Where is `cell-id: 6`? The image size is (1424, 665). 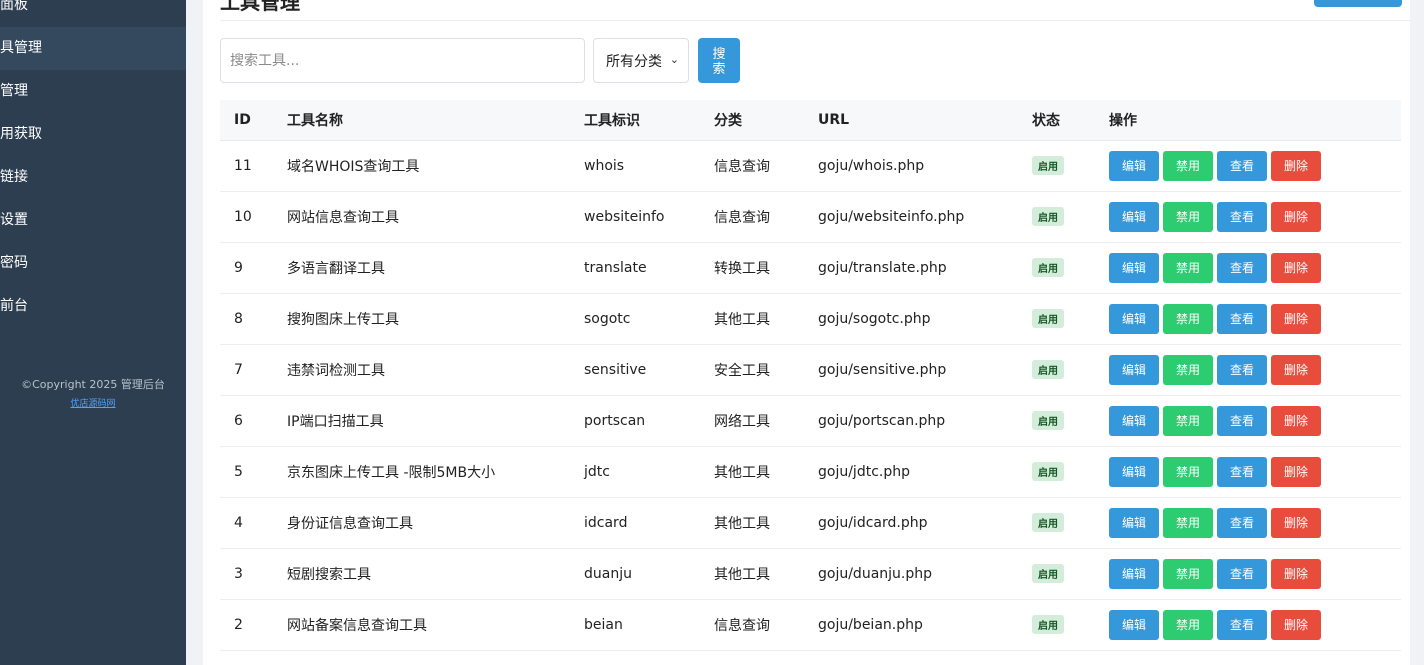
cell-id: 6 is located at coordinates (253, 421).